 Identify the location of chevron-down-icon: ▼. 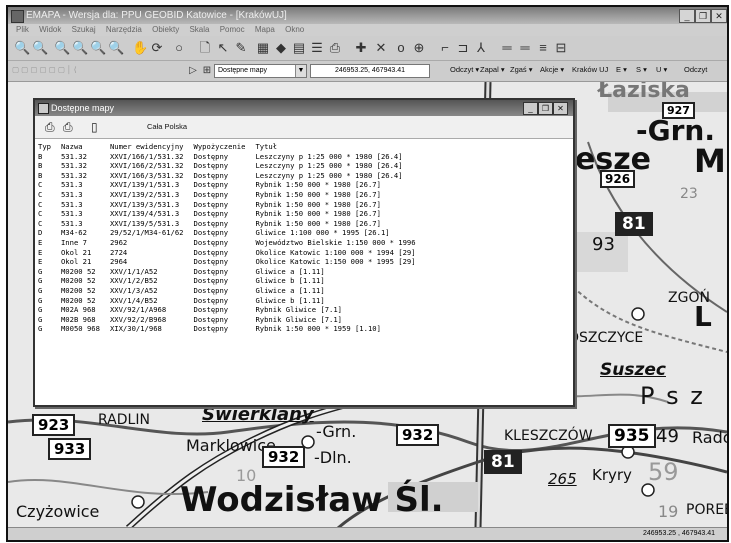
(300, 71).